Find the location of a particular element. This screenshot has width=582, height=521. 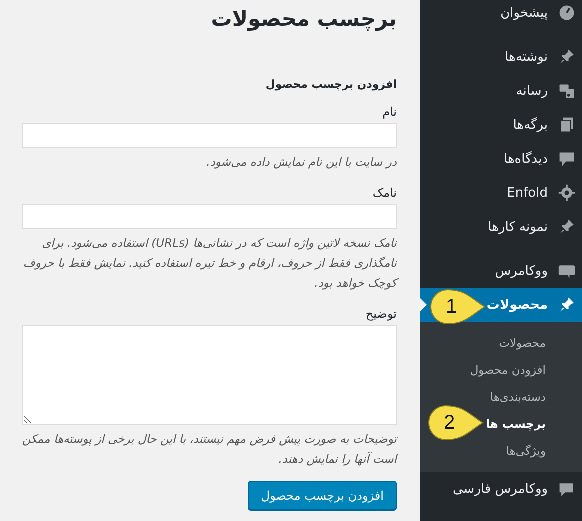

submenu-item: افزودن محصول is located at coordinates (526, 370).